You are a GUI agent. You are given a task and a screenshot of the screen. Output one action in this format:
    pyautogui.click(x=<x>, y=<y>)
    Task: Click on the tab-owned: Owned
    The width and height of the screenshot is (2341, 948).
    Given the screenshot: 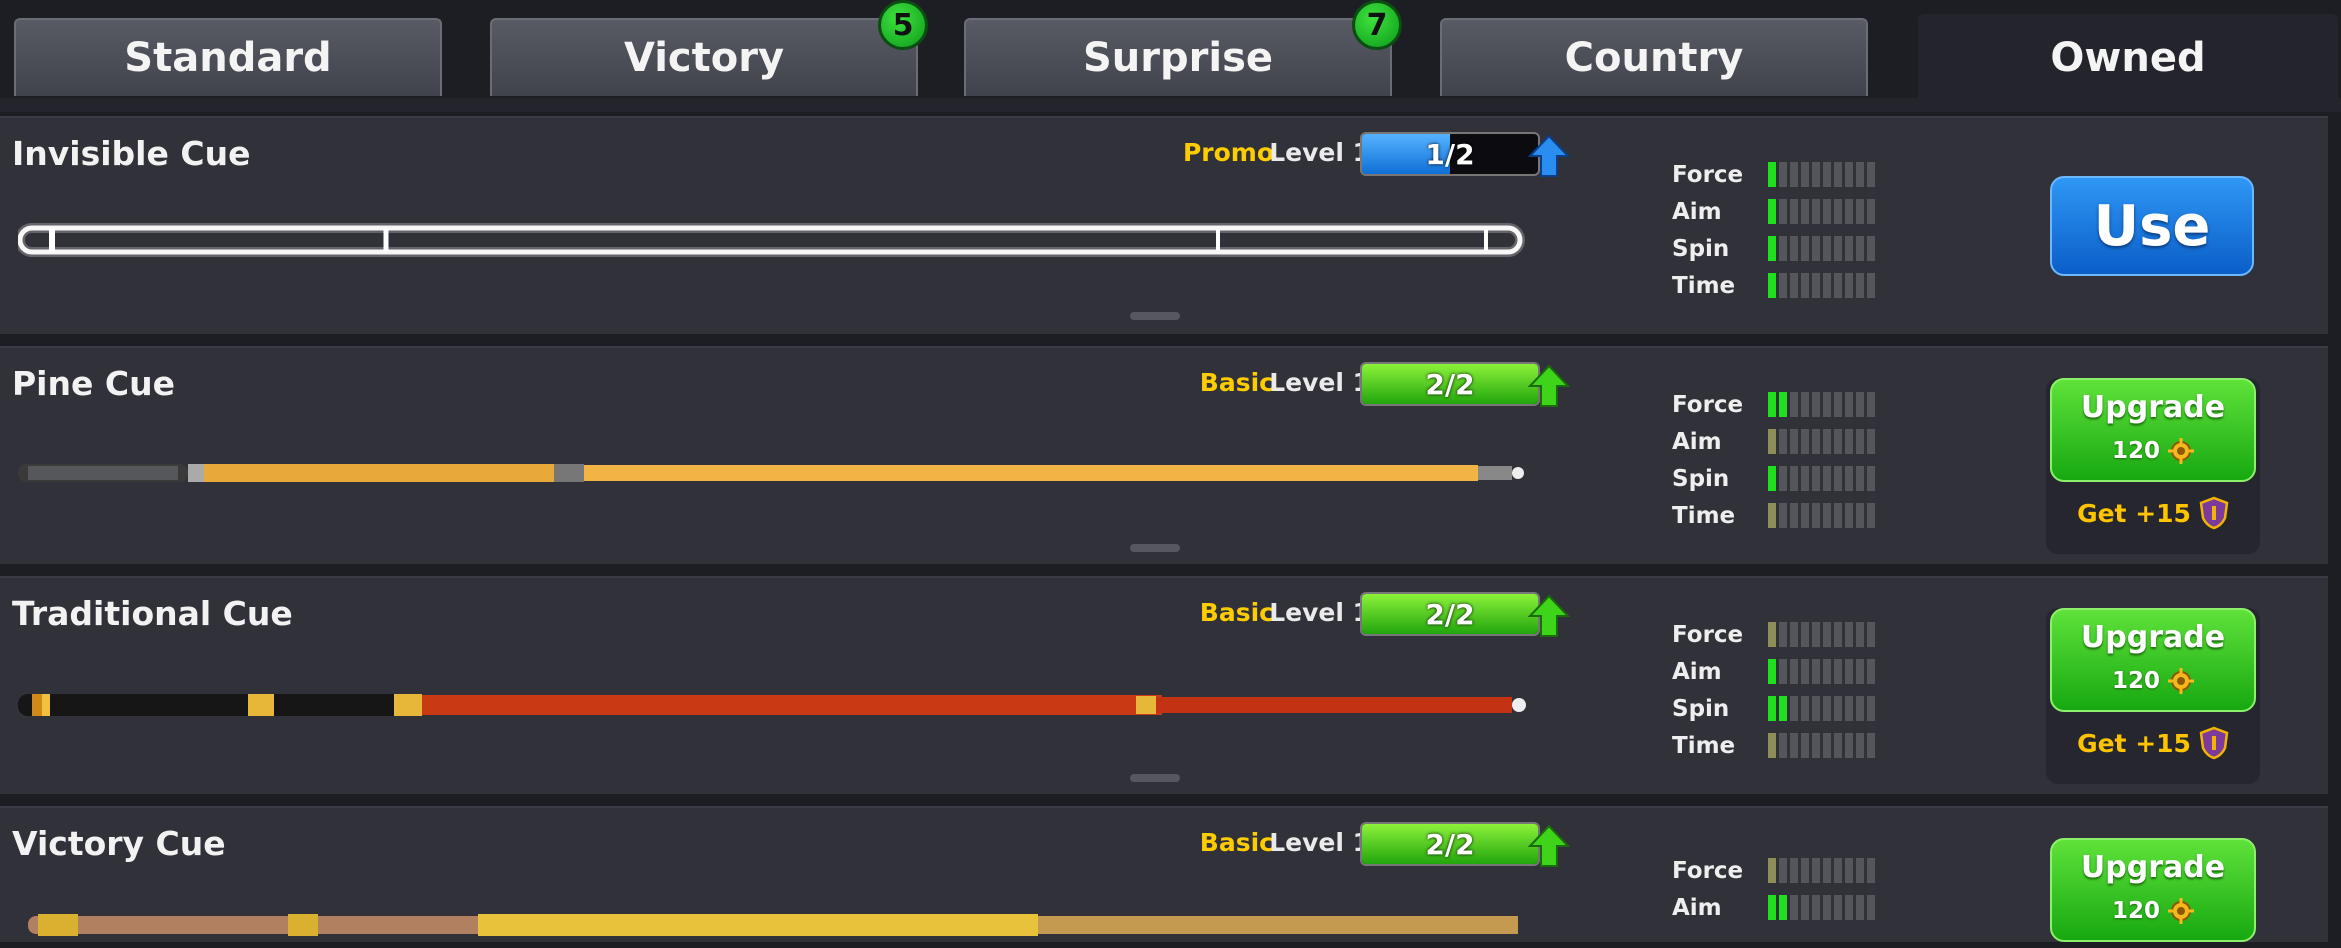 What is the action you would take?
    pyautogui.click(x=2128, y=57)
    